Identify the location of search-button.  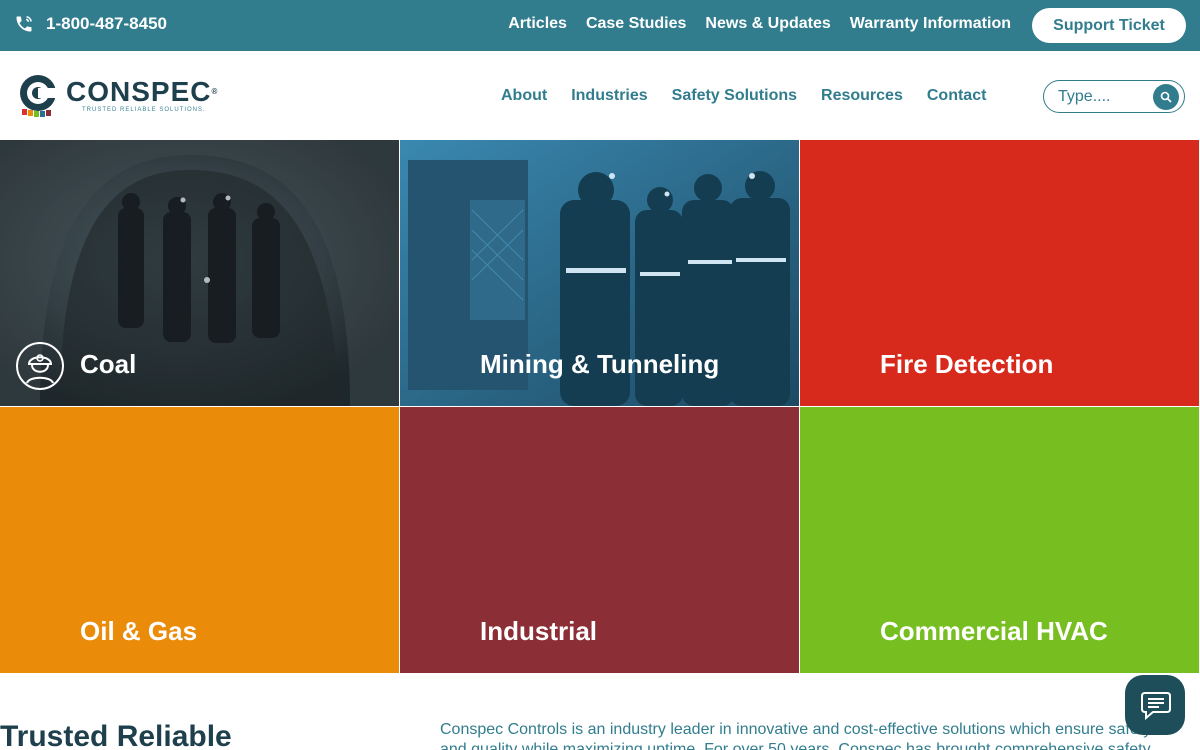
(1166, 97).